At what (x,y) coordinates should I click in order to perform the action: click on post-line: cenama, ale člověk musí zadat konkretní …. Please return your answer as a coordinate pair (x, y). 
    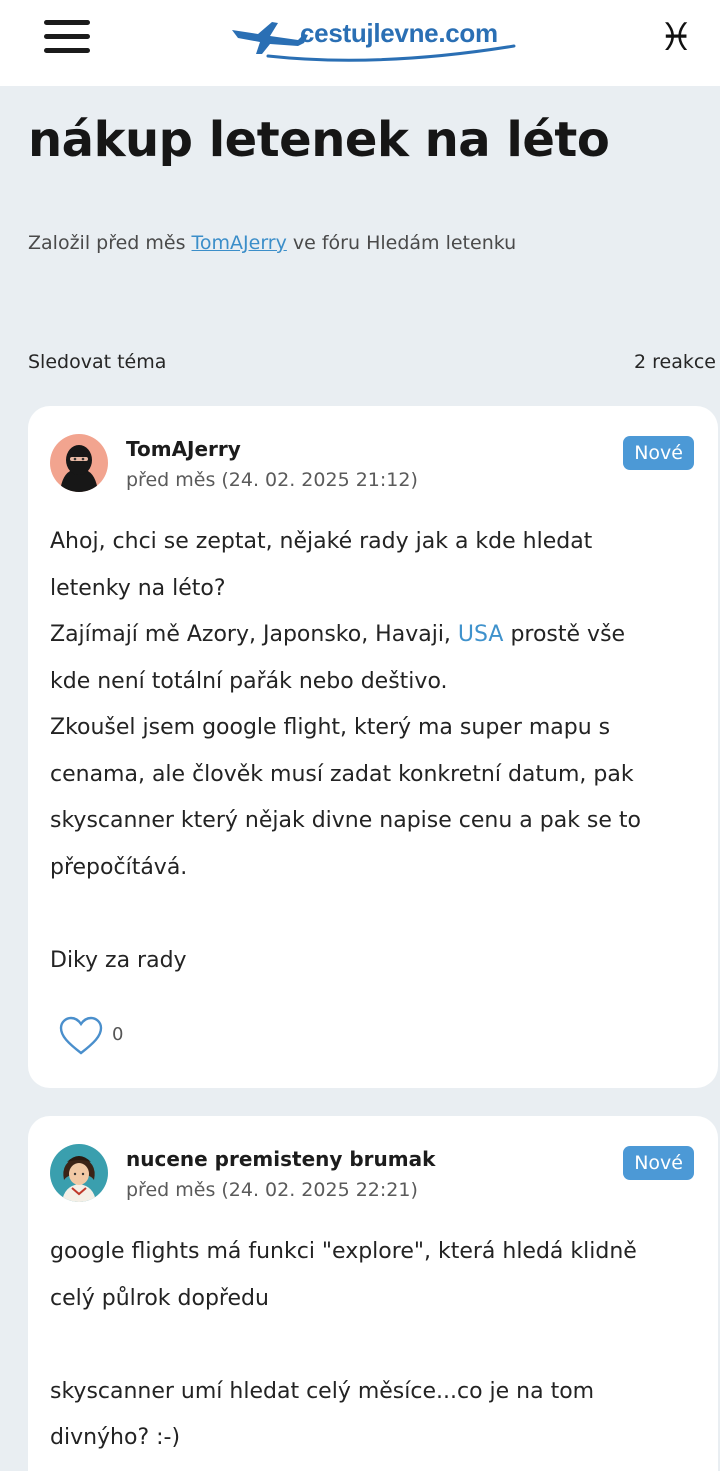
    Looking at the image, I should click on (342, 774).